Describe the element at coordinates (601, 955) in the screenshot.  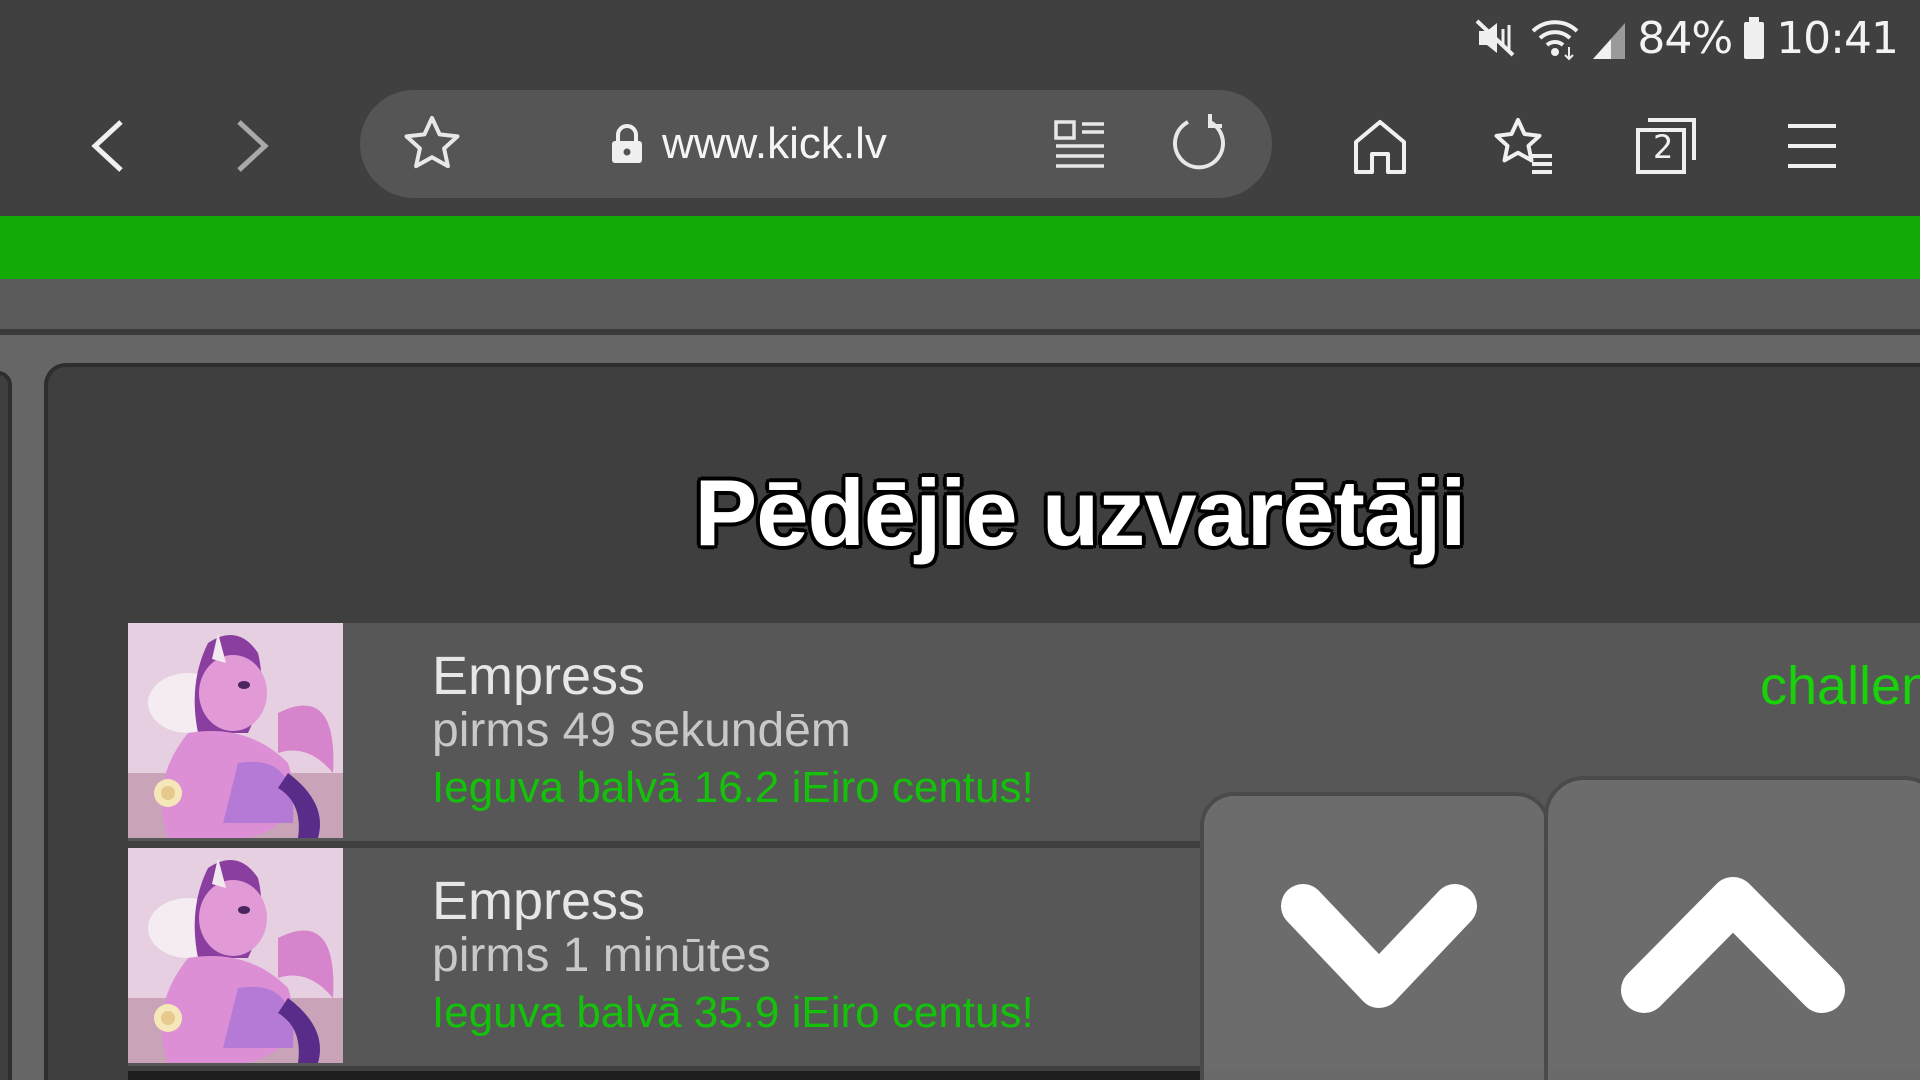
I see `winner-time: pirms 1 minūtes` at that location.